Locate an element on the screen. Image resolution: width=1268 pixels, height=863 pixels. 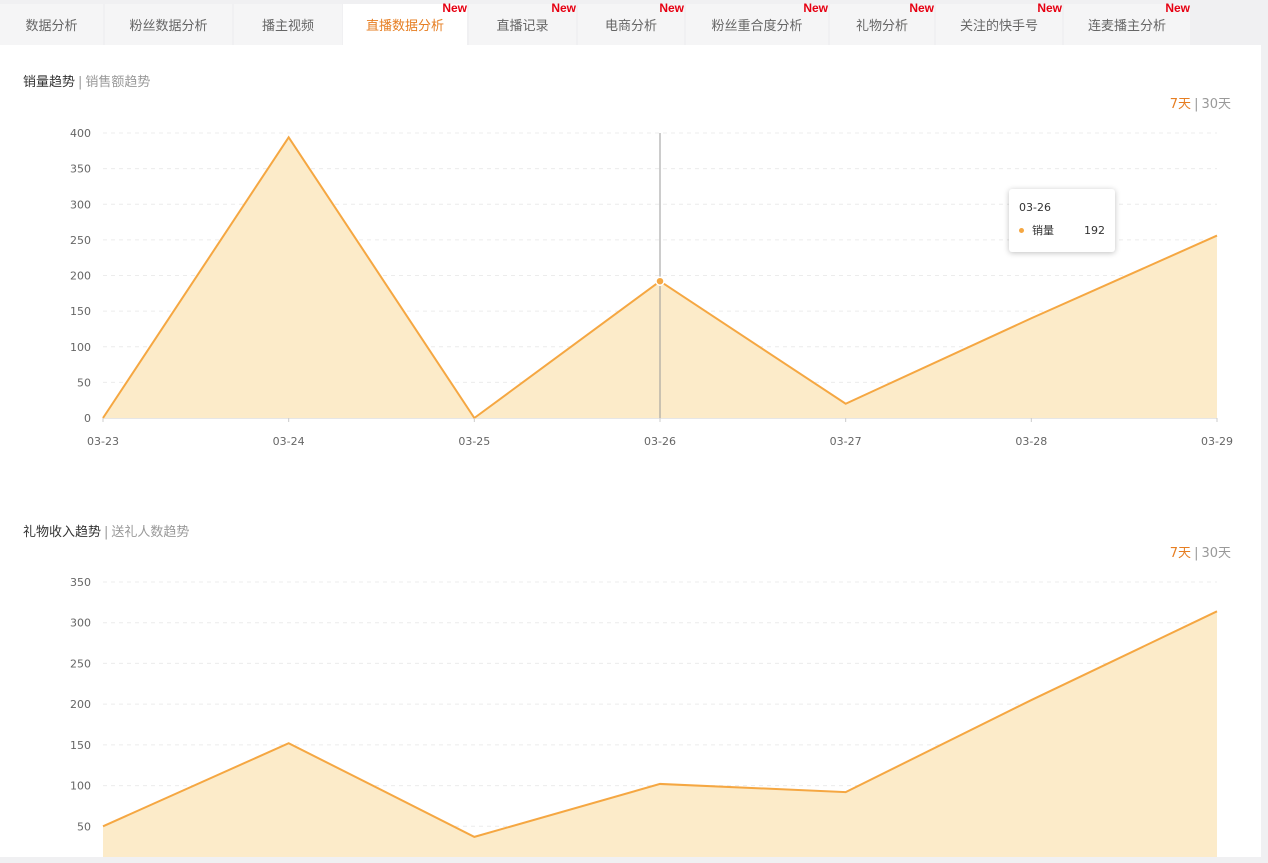
series-dot-icon is located at coordinates (1021, 230).